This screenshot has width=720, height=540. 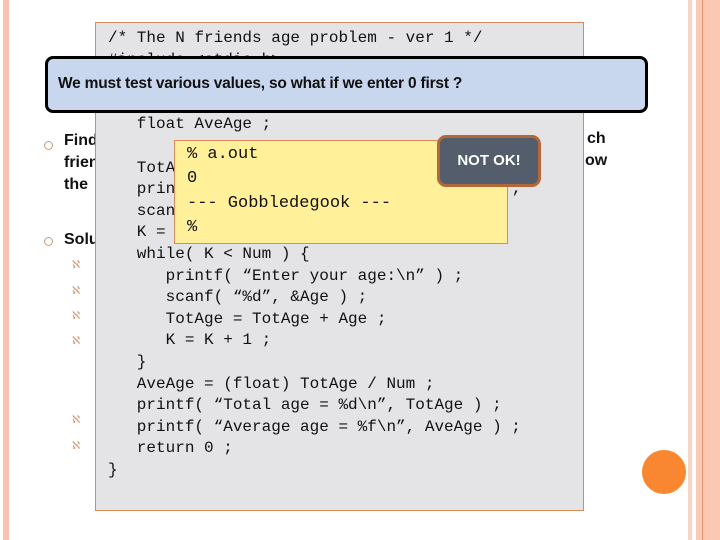 I want to click on code-line: printf( “Total age = %d\n”, TotAge ) ;, so click(x=305, y=405).